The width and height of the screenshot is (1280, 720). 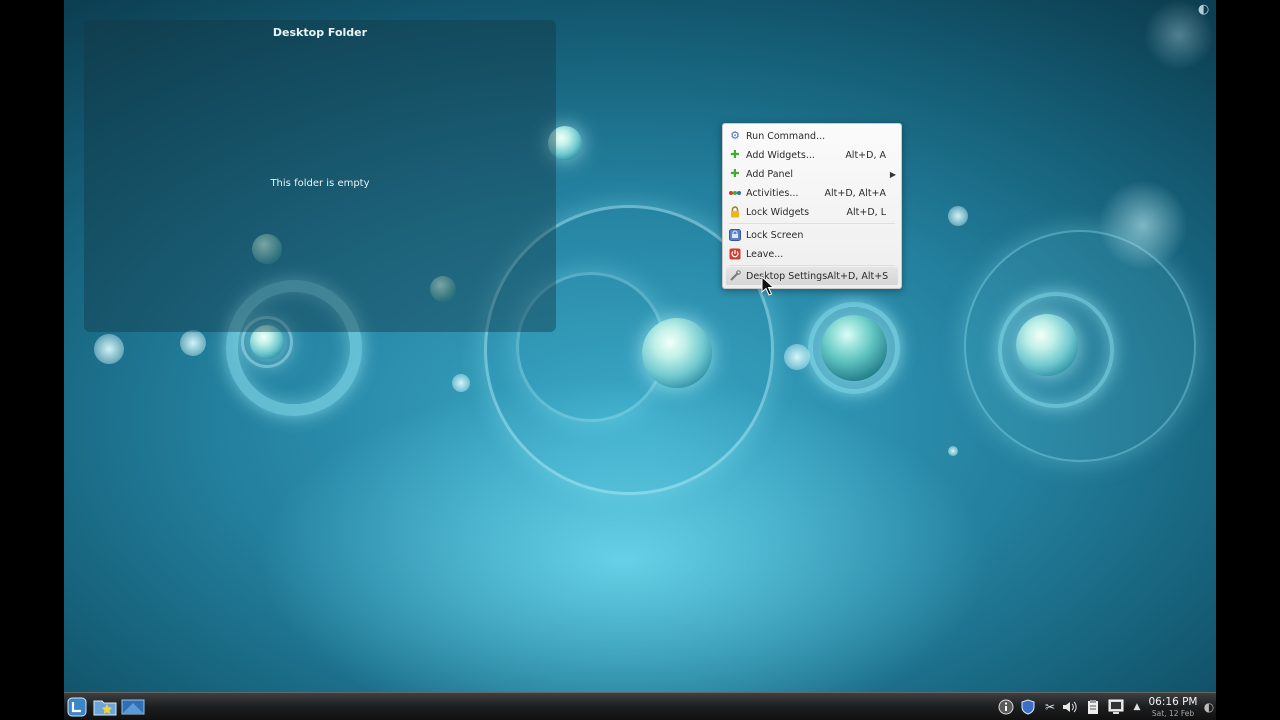 What do you see at coordinates (892, 174) in the screenshot?
I see `submenu-arrow-icon: ▶` at bounding box center [892, 174].